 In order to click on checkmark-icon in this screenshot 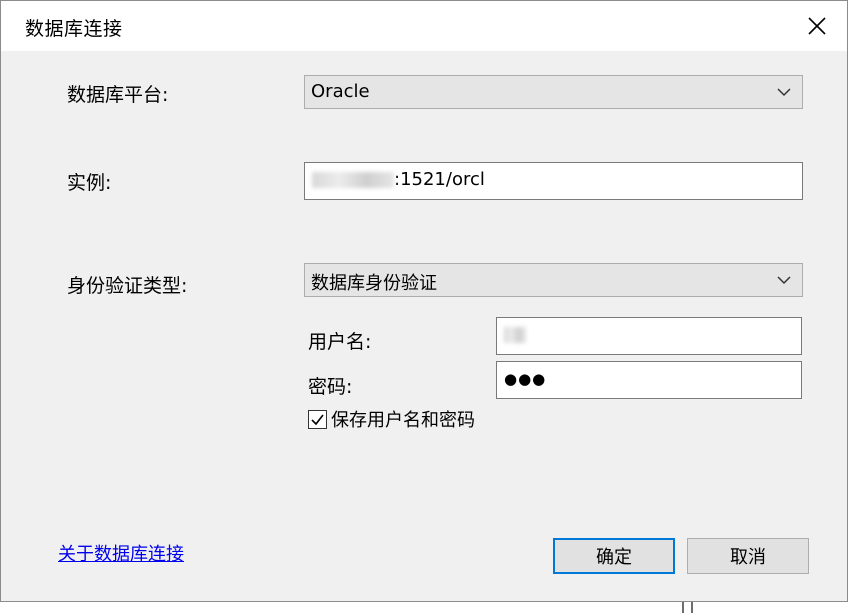, I will do `click(317, 419)`.